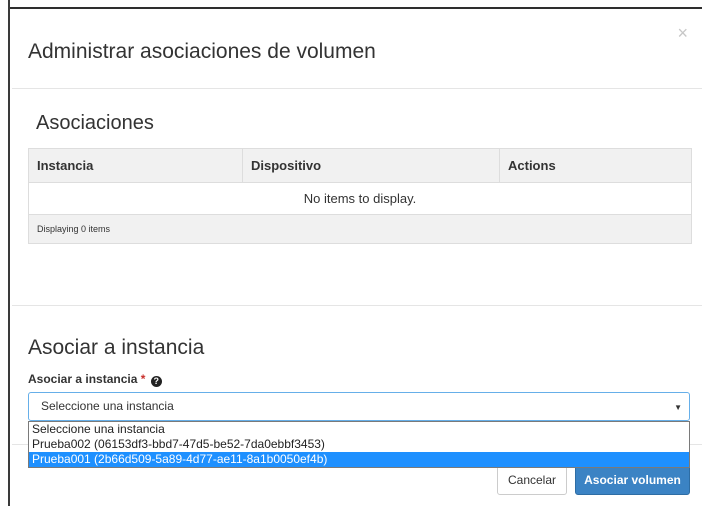  What do you see at coordinates (359, 429) in the screenshot?
I see `dropdown-option: Seleccione una instancia` at bounding box center [359, 429].